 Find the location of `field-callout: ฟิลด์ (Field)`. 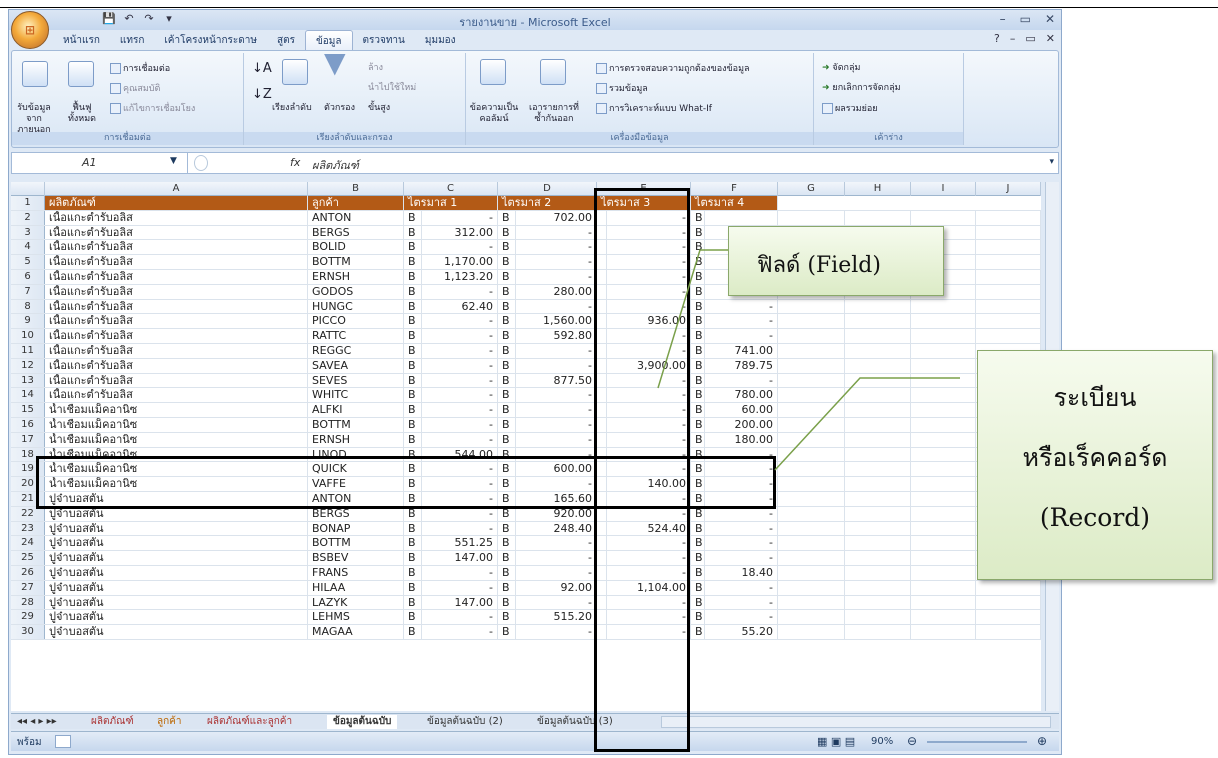

field-callout: ฟิลด์ (Field) is located at coordinates (836, 261).